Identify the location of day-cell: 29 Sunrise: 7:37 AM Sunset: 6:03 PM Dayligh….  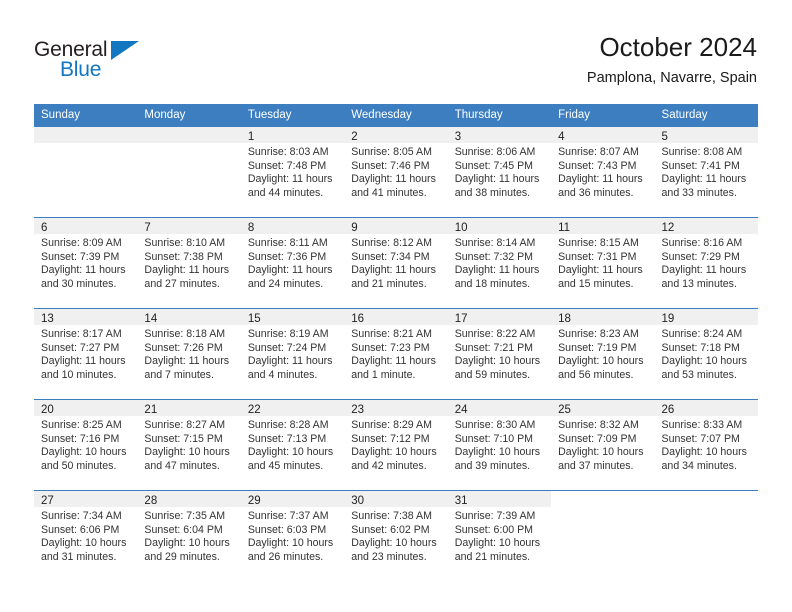
(292, 536).